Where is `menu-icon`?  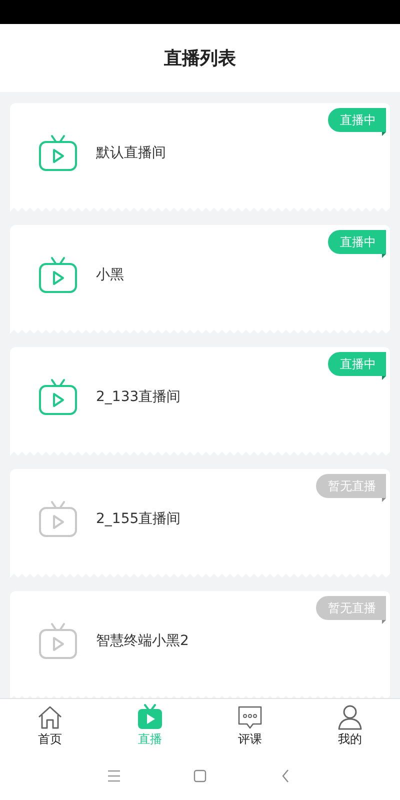 menu-icon is located at coordinates (114, 776).